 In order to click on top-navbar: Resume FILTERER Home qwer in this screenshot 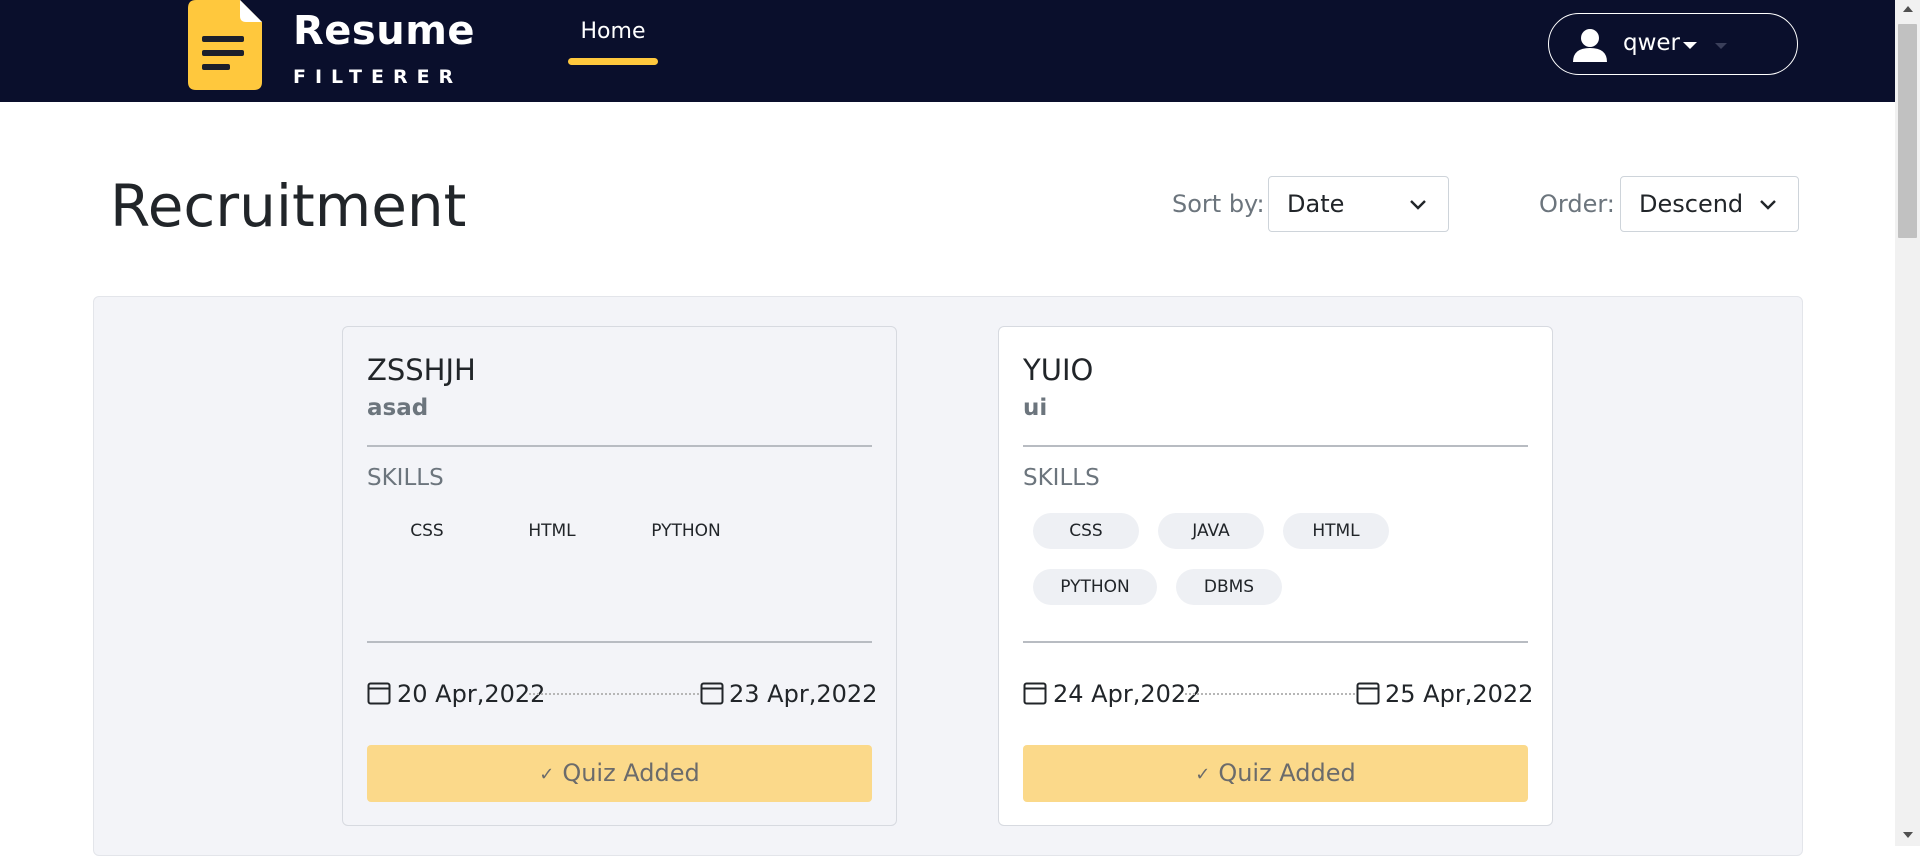, I will do `click(947, 51)`.